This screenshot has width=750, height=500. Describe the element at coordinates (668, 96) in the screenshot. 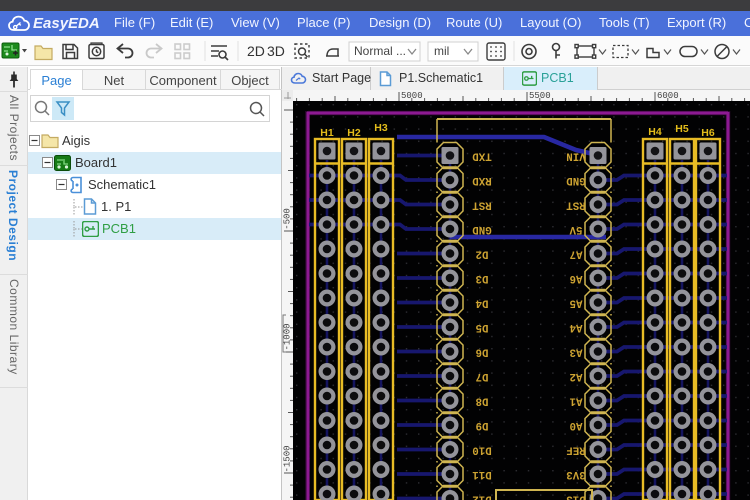

I see `svg-text: 6000` at that location.